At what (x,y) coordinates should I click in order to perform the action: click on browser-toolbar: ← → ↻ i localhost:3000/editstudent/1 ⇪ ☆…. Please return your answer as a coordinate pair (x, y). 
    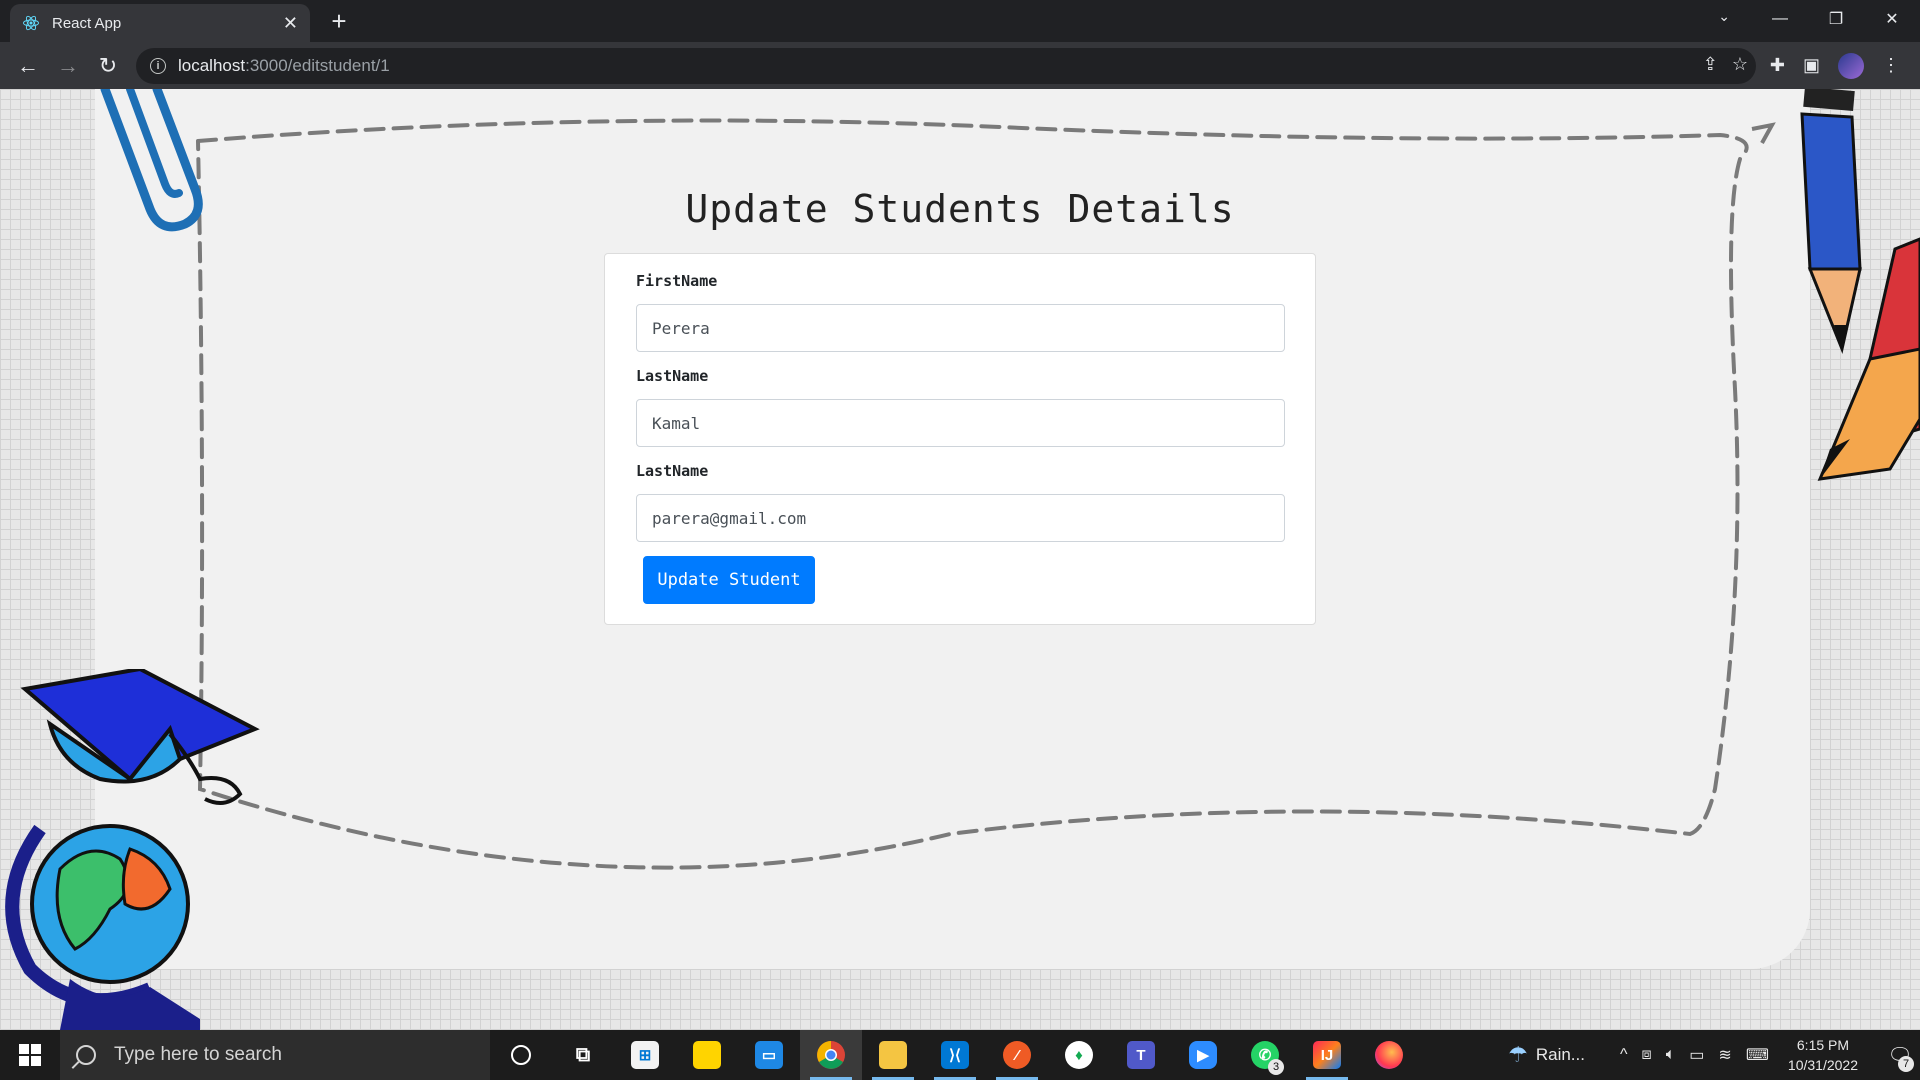
    Looking at the image, I should click on (960, 65).